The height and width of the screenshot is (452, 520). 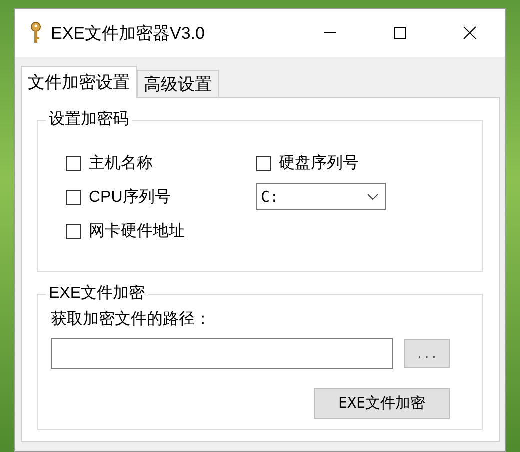 What do you see at coordinates (137, 232) in the screenshot?
I see `checkbox-label: 网卡硬件地址` at bounding box center [137, 232].